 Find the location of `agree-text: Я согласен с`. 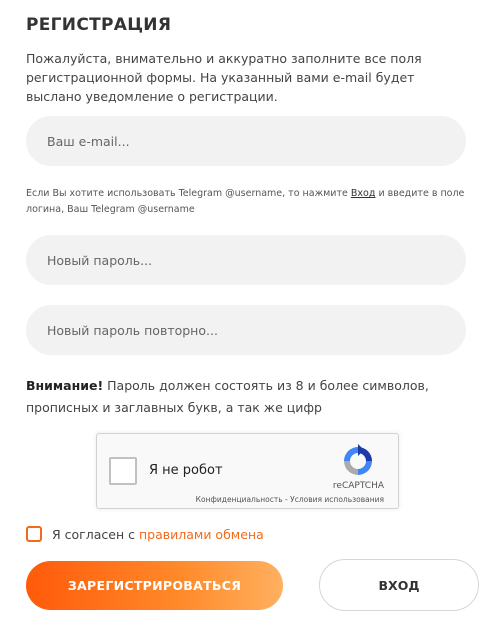

agree-text: Я согласен с is located at coordinates (93, 534).